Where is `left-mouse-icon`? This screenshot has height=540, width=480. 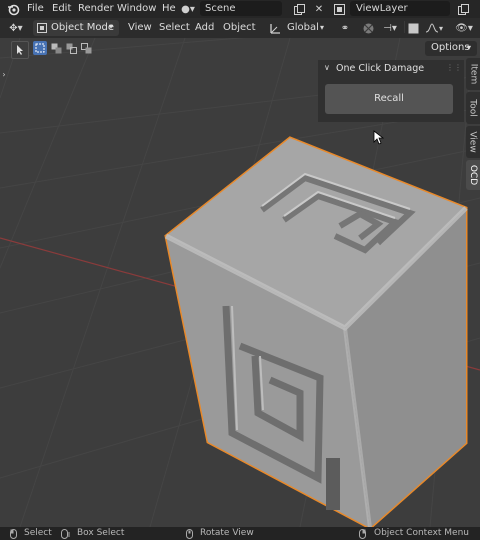
left-mouse-icon is located at coordinates (13, 533).